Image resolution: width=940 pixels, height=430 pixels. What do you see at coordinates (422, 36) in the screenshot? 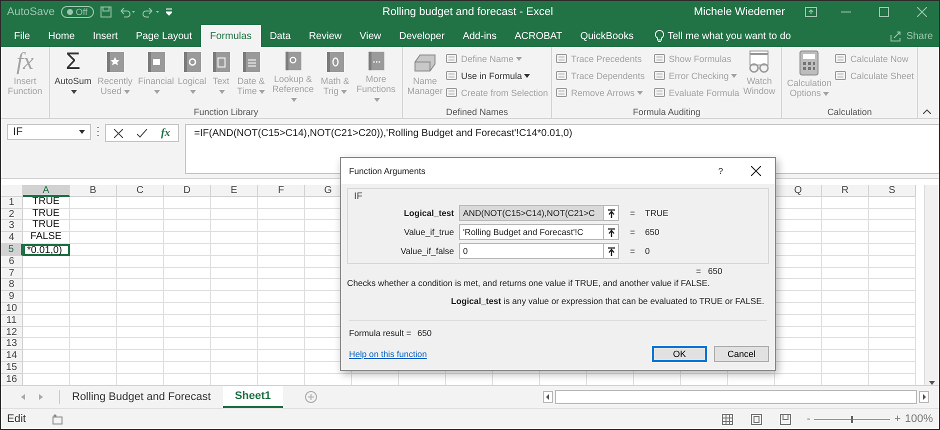
I see `ribbon-tab: Developer` at bounding box center [422, 36].